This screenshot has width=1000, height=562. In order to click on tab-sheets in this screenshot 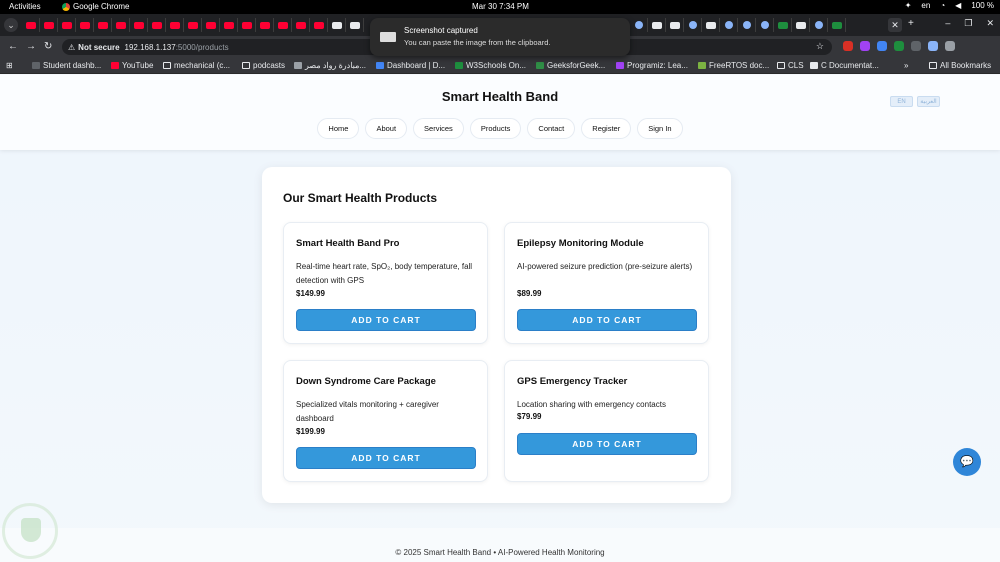, I will do `click(783, 25)`.